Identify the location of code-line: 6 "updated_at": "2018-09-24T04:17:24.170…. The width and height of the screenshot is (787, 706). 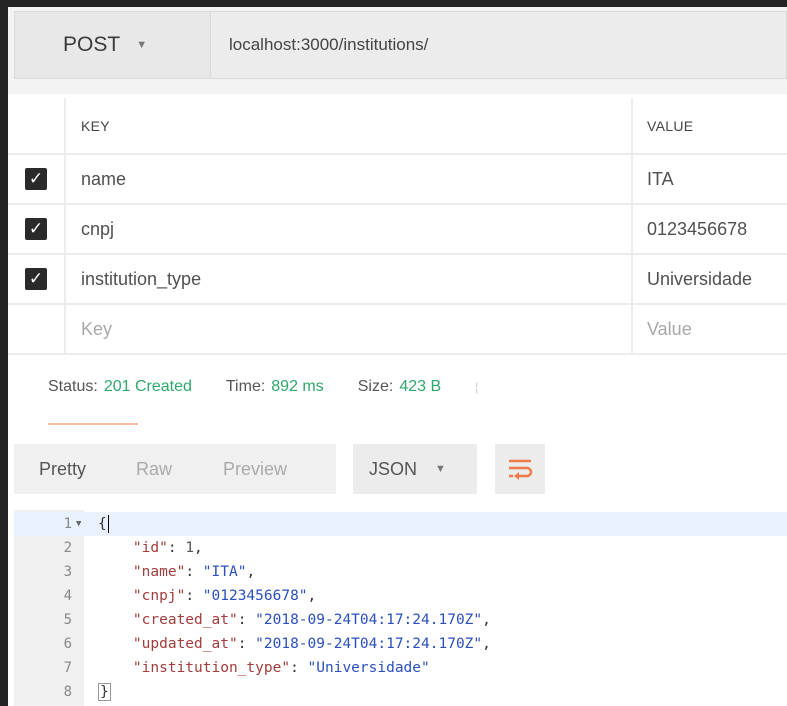
(400, 644).